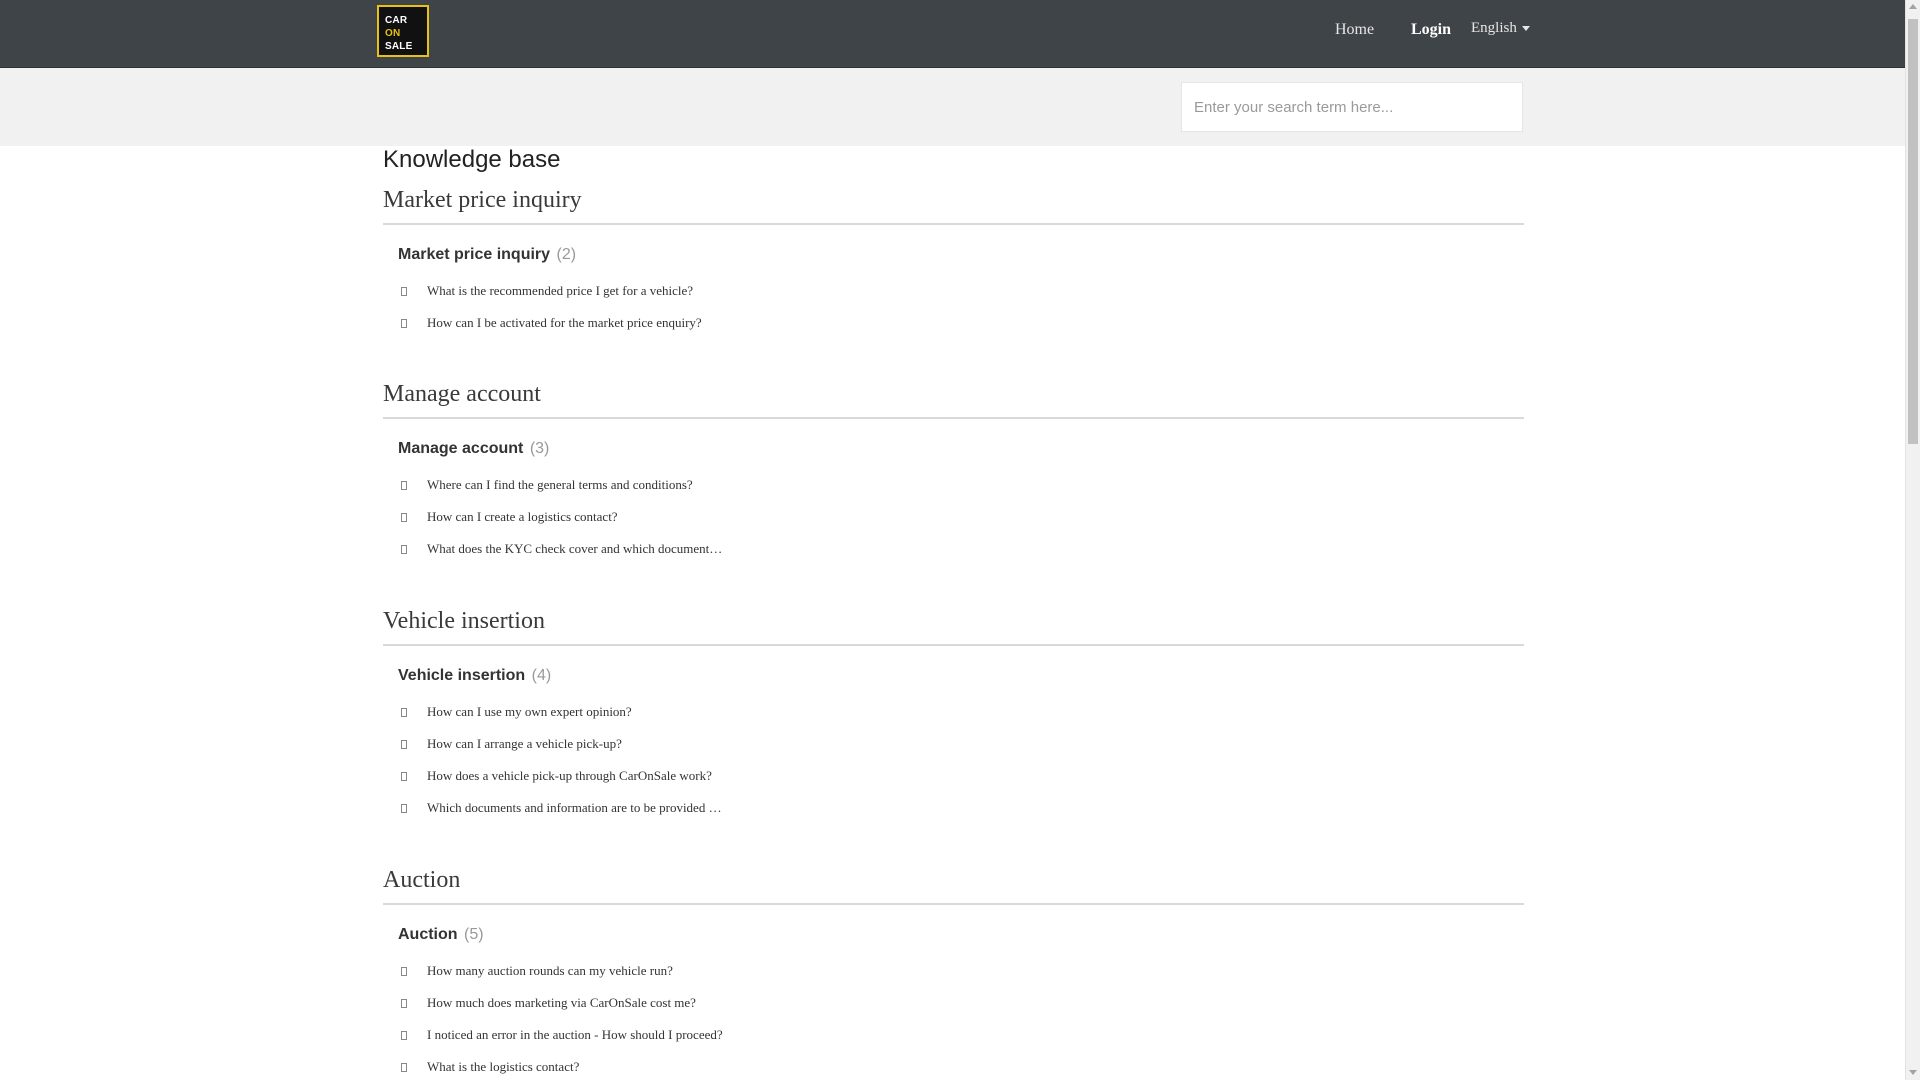 This screenshot has width=1920, height=1083. What do you see at coordinates (503, 1066) in the screenshot?
I see `article-link: What is the logistics contact?` at bounding box center [503, 1066].